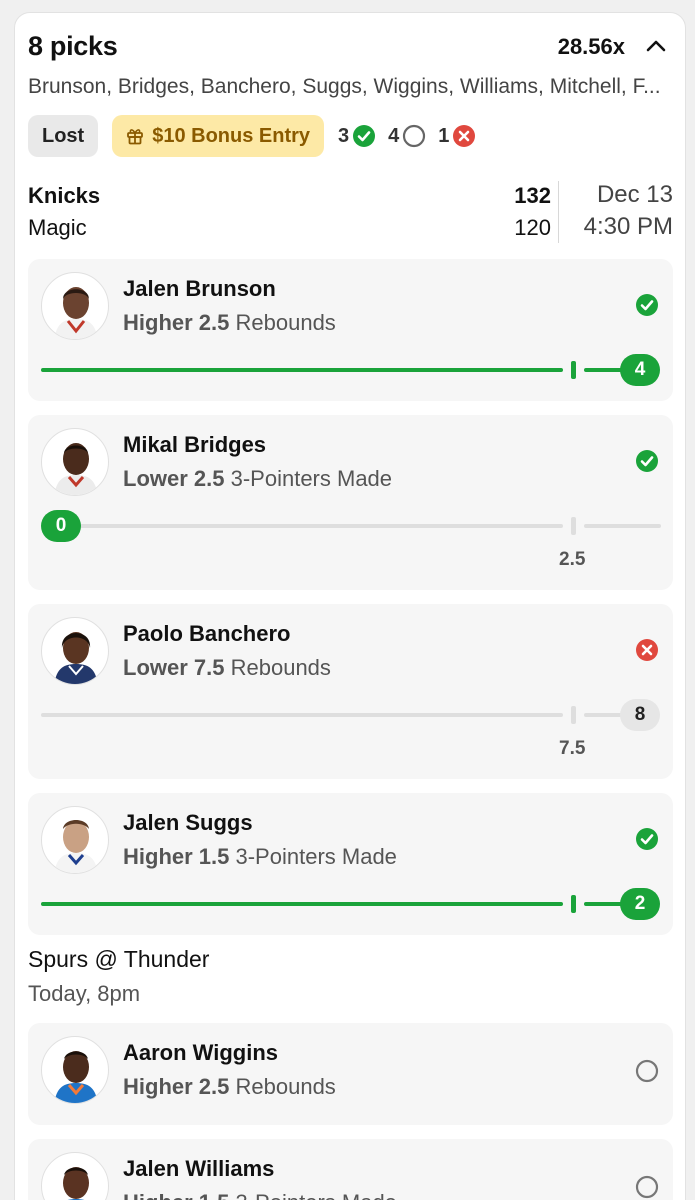 This screenshot has width=695, height=1200. I want to click on progress-track: 0, so click(351, 526).